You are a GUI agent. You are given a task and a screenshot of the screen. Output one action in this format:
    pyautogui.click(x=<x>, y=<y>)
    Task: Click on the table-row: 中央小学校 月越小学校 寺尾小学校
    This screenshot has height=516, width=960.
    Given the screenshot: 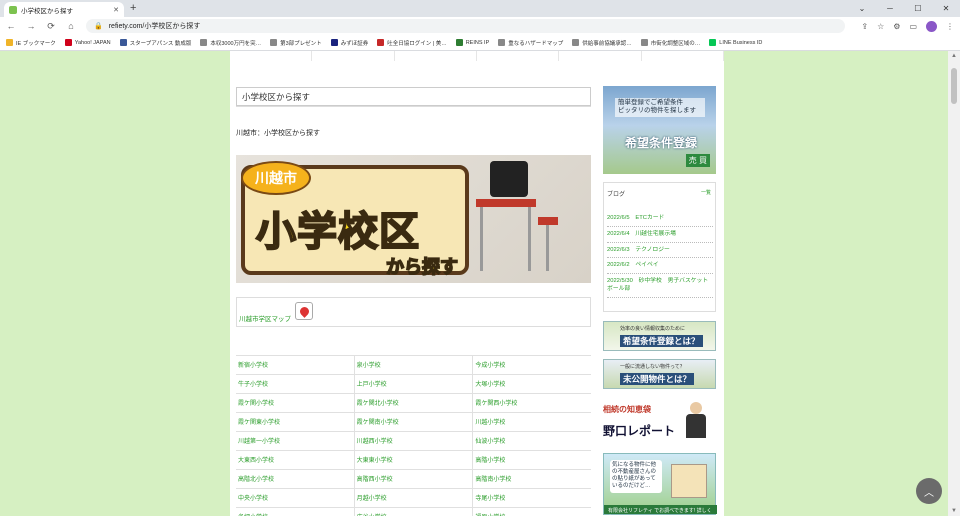 What is the action you would take?
    pyautogui.click(x=413, y=498)
    